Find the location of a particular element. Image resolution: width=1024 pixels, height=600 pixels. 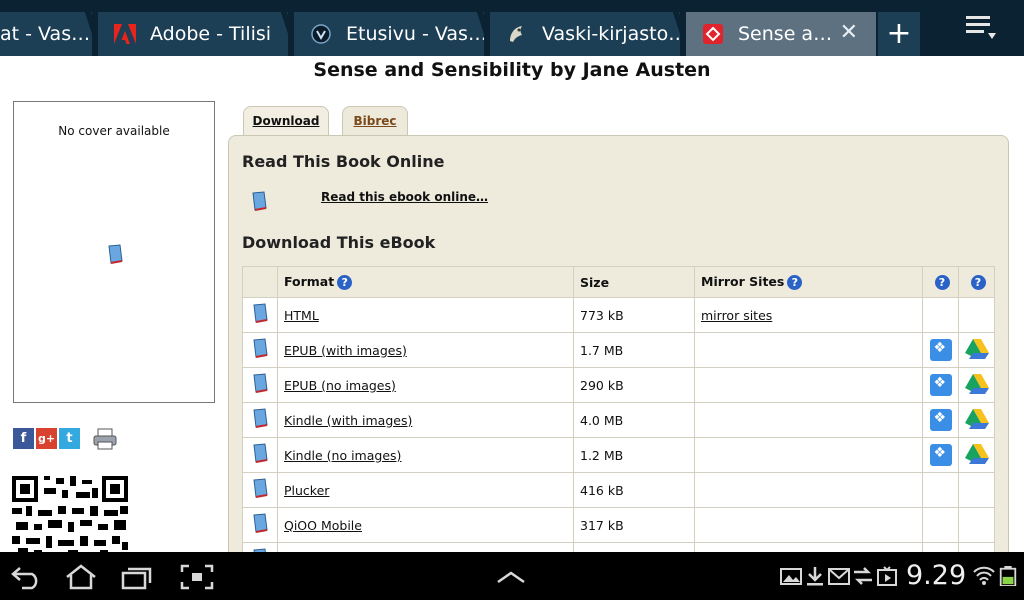

format-link: EPUB (no images) is located at coordinates (340, 385).